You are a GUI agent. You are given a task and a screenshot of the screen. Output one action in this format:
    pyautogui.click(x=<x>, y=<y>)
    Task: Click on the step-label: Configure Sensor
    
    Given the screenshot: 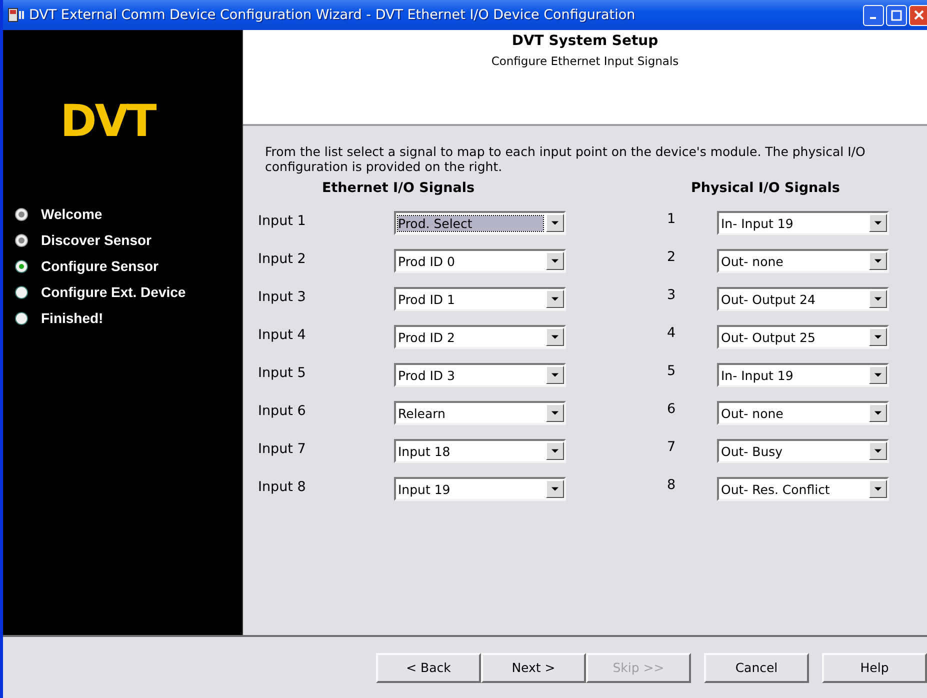 What is the action you would take?
    pyautogui.click(x=99, y=266)
    